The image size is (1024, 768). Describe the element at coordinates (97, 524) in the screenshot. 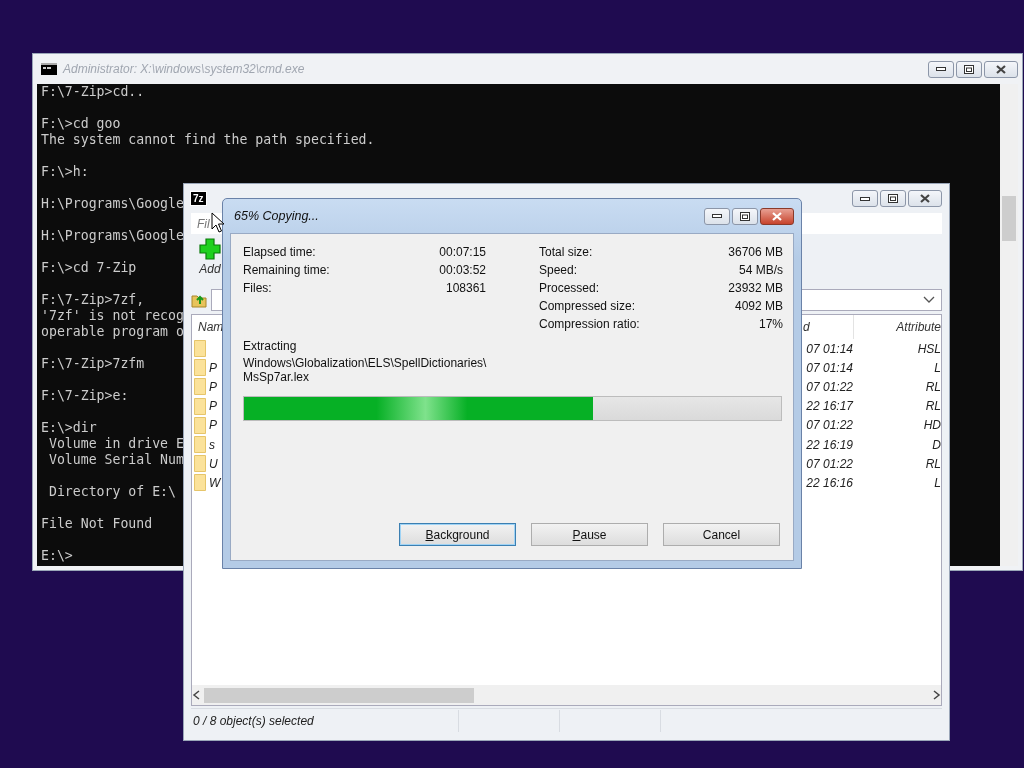

I see `console-line: File Not Found` at that location.